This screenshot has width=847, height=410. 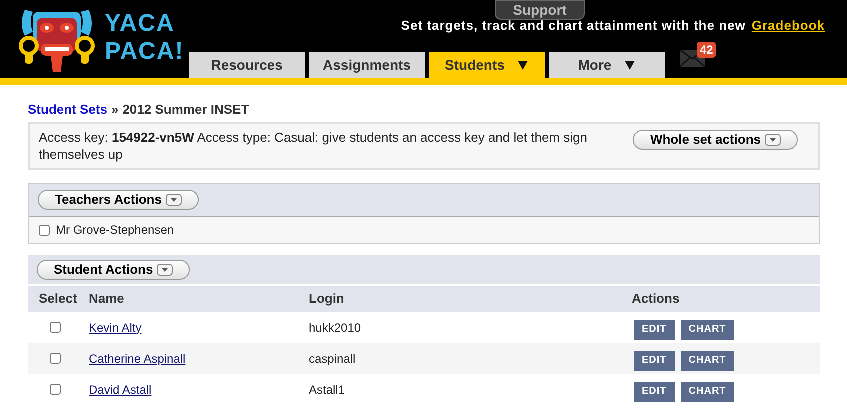 I want to click on whole-set-actions-button: Whole set actions, so click(x=715, y=140).